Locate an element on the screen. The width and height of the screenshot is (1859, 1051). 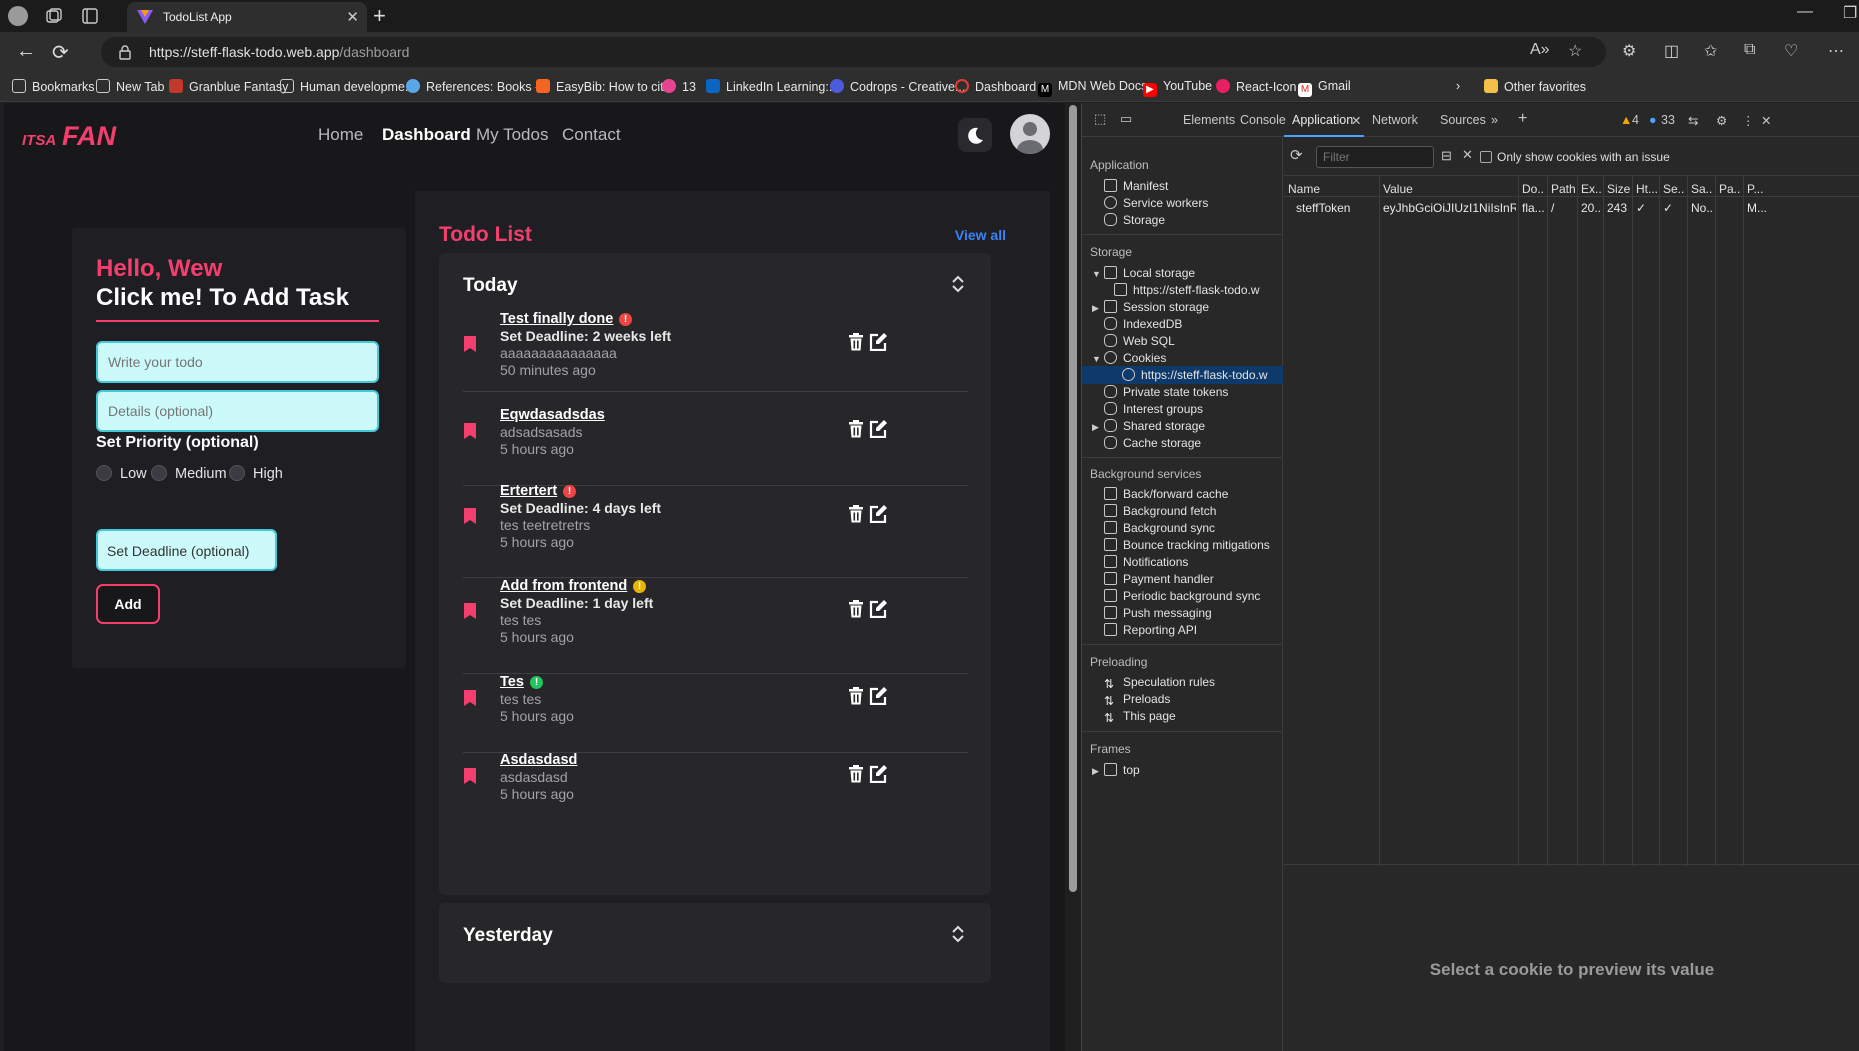
expand-collapse-icon is located at coordinates (958, 284).